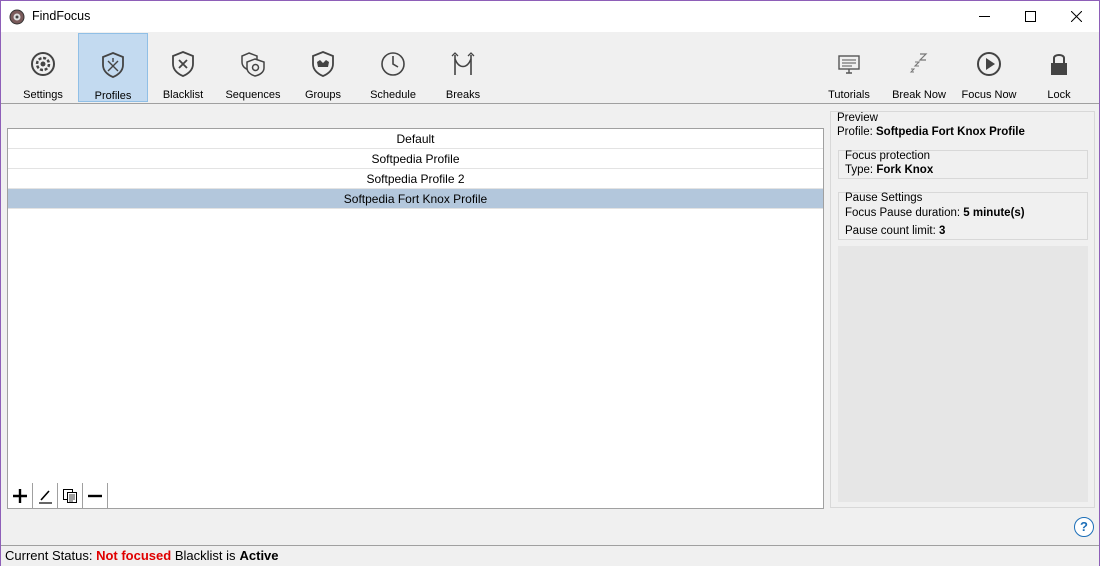  Describe the element at coordinates (323, 95) in the screenshot. I see `toolbar-groups-label: Groups` at that location.